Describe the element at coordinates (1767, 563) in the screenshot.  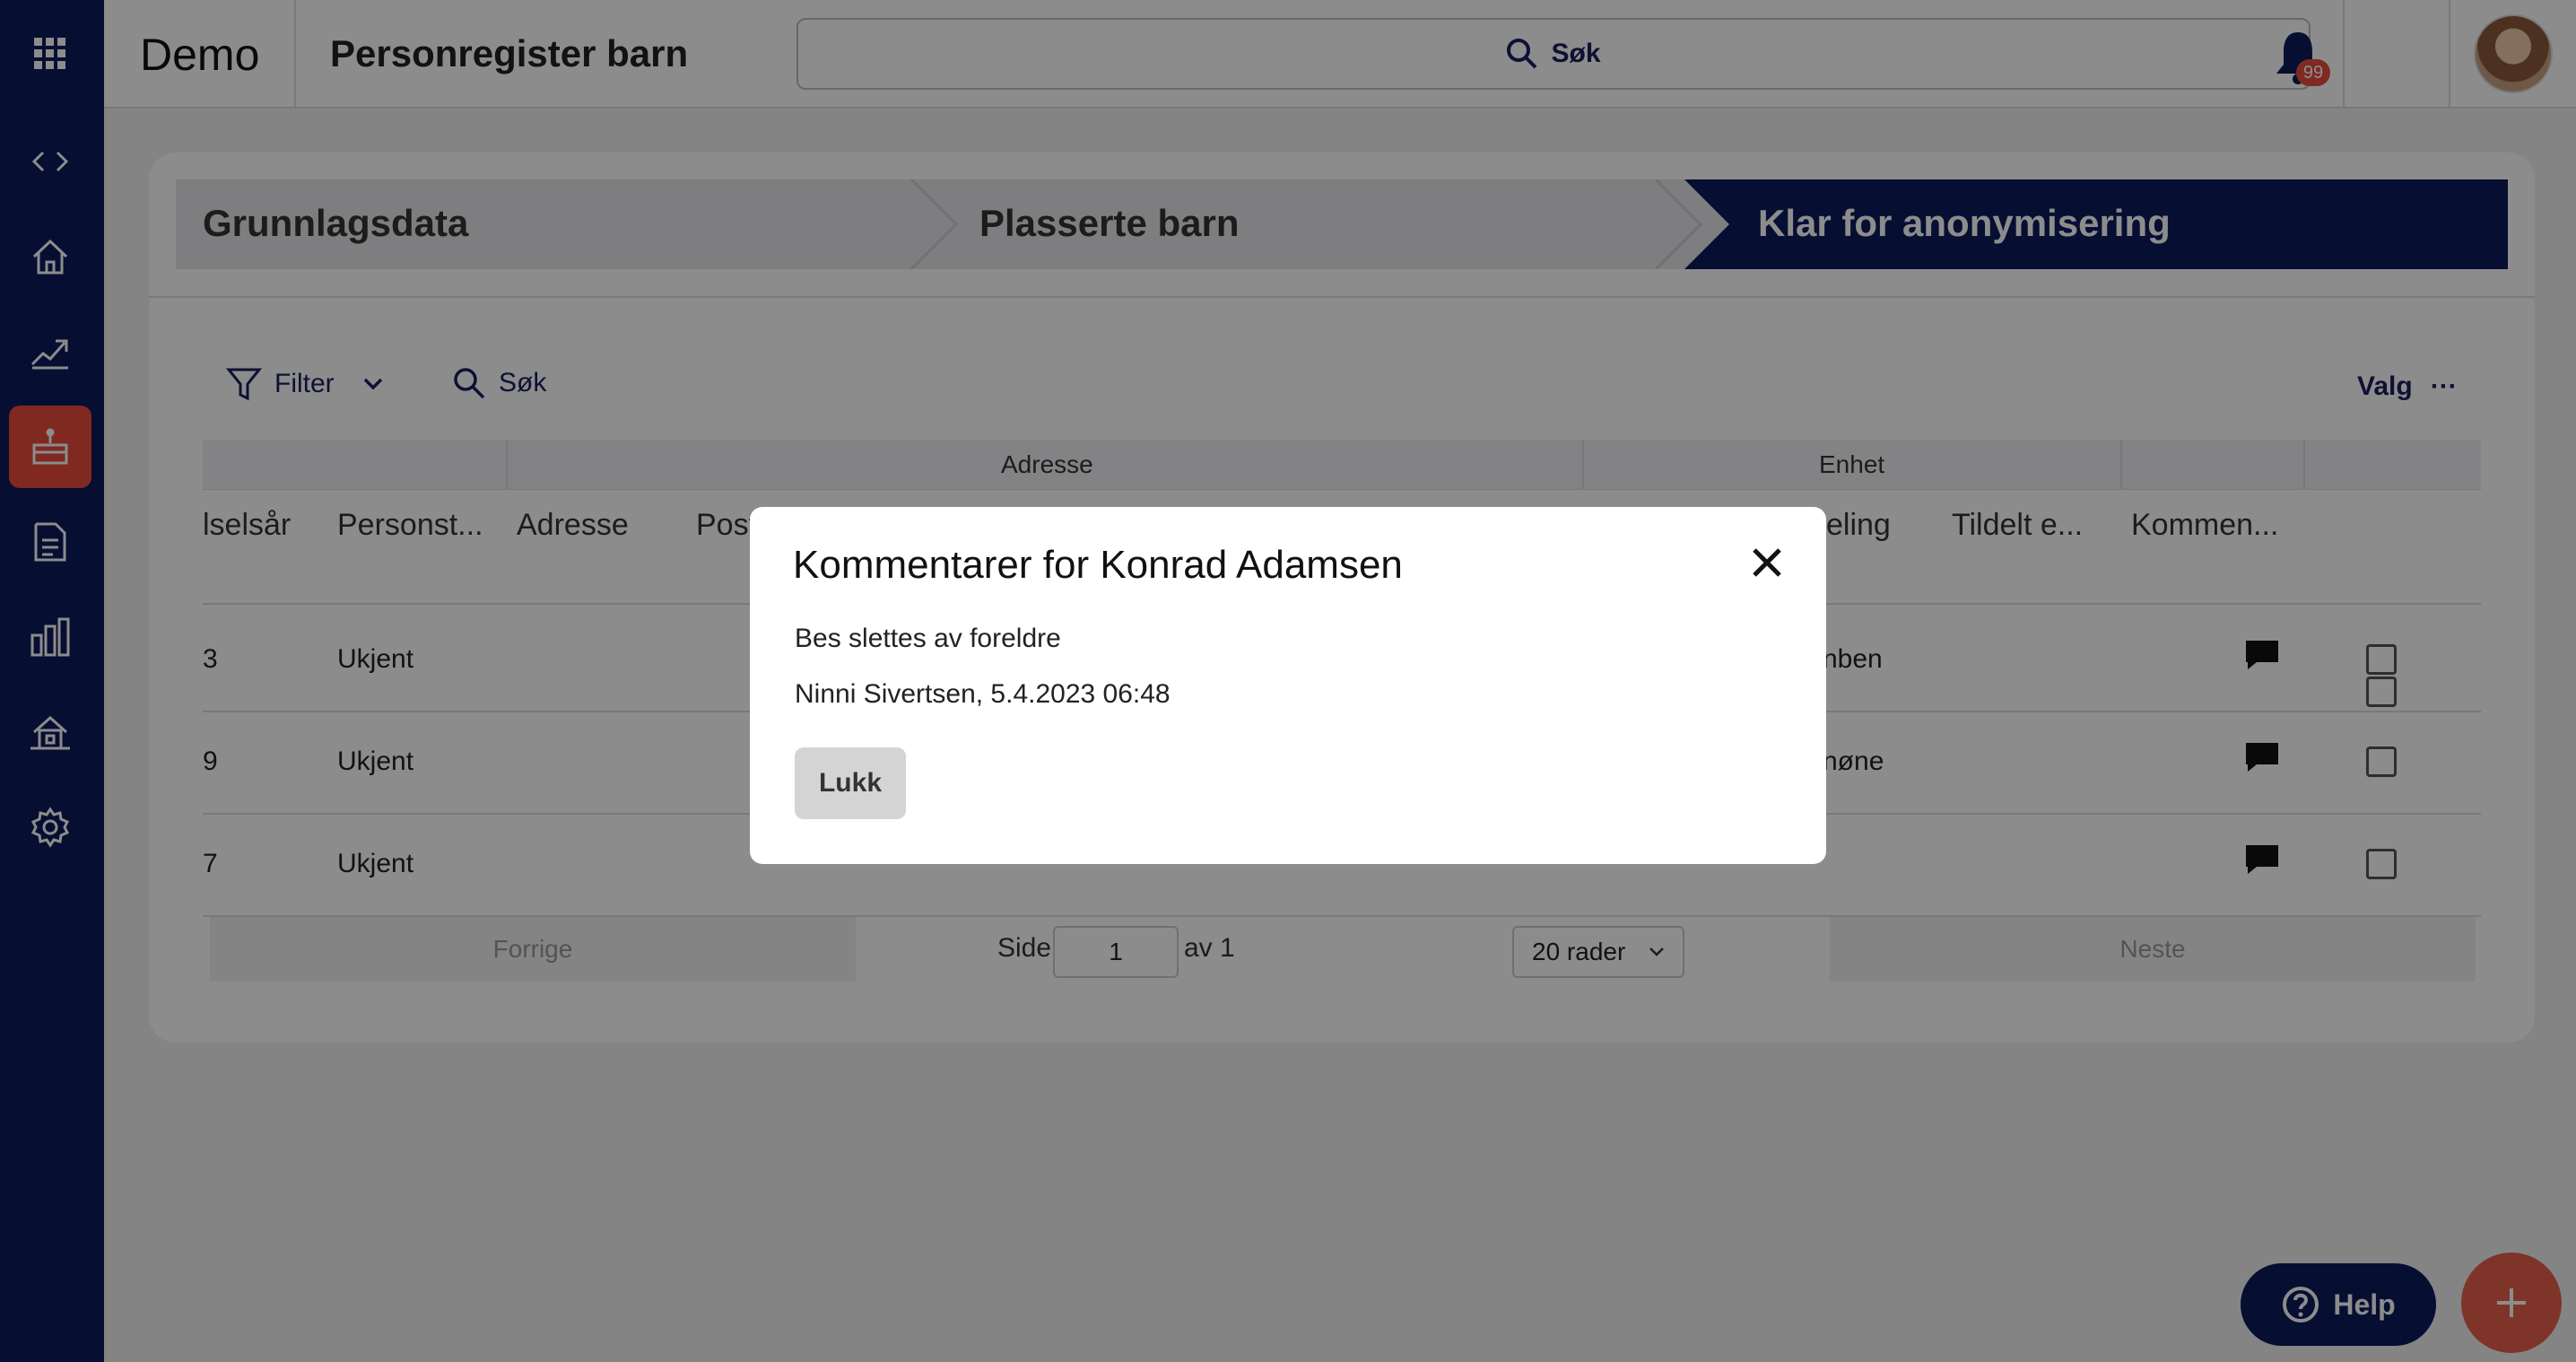
I see `close-icon` at that location.